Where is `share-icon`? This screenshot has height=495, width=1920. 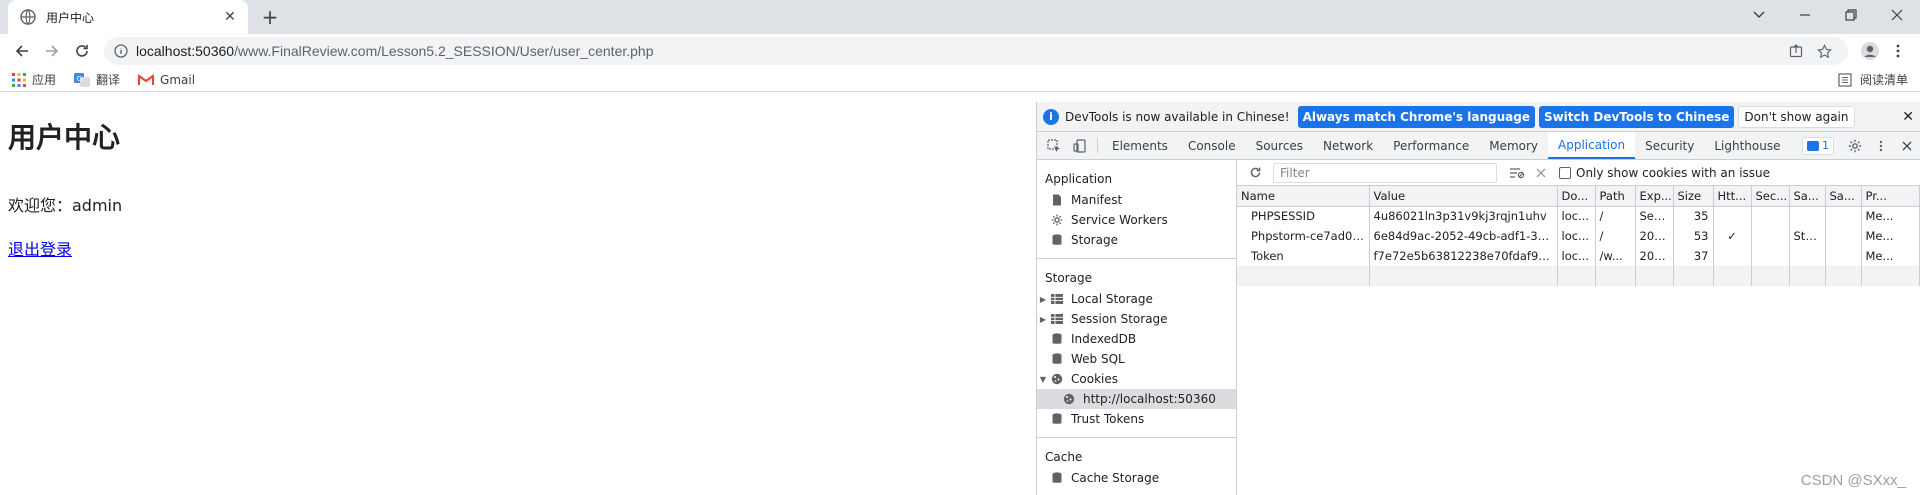 share-icon is located at coordinates (1796, 51).